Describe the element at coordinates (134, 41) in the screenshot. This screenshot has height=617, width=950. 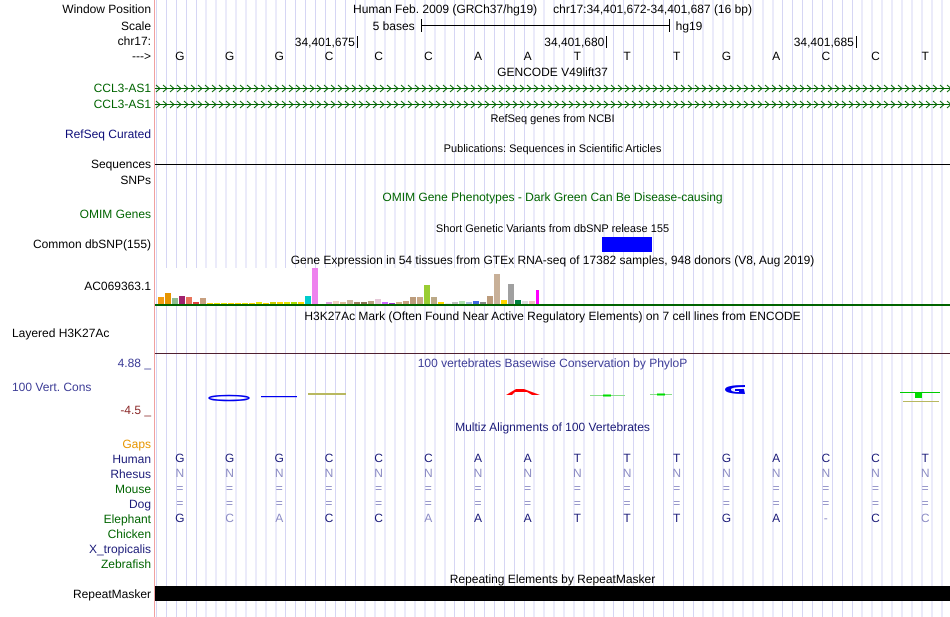
I see `row-label: chr17:` at that location.